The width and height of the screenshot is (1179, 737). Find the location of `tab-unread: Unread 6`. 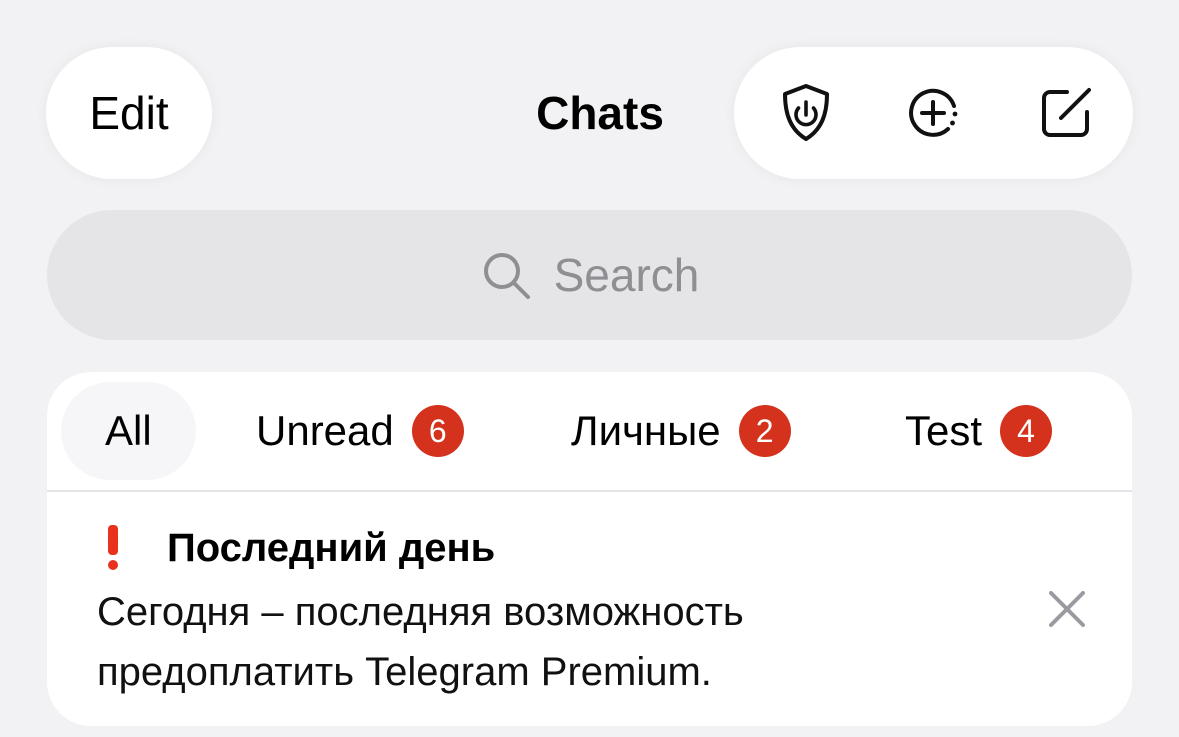

tab-unread: Unread 6 is located at coordinates (360, 431).